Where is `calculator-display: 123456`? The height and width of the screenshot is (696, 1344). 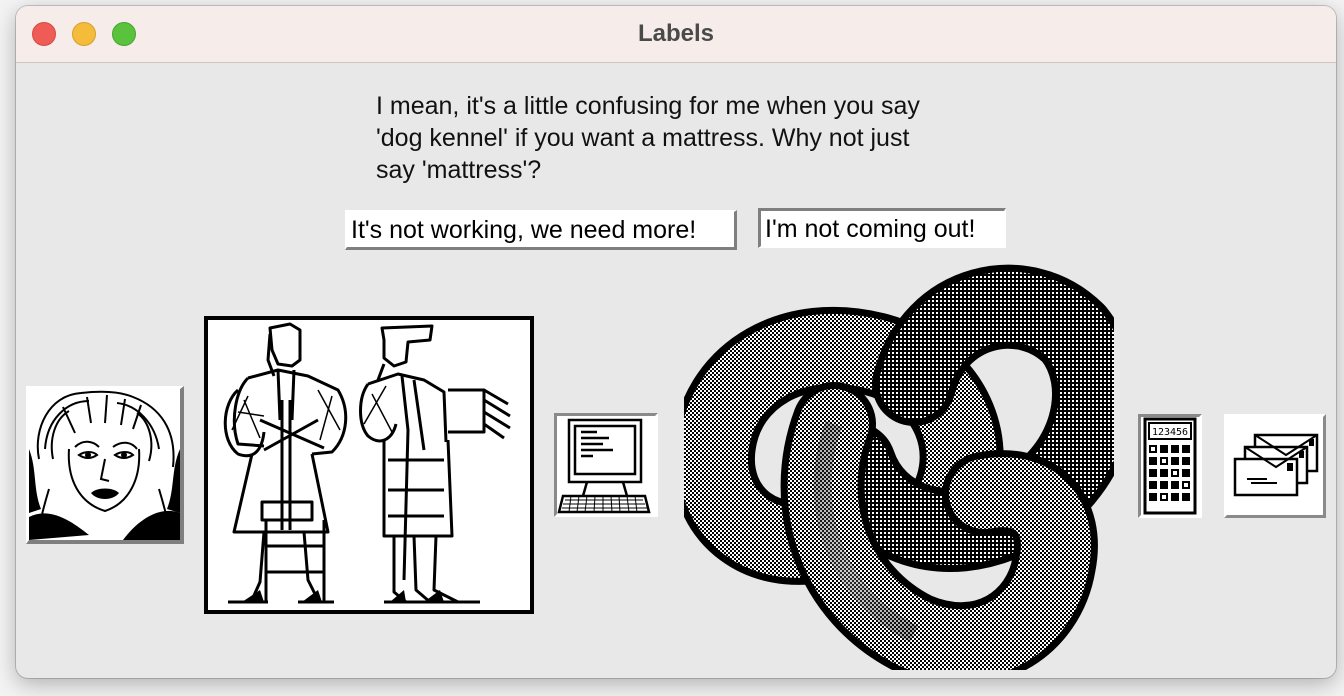 calculator-display: 123456 is located at coordinates (1170, 432).